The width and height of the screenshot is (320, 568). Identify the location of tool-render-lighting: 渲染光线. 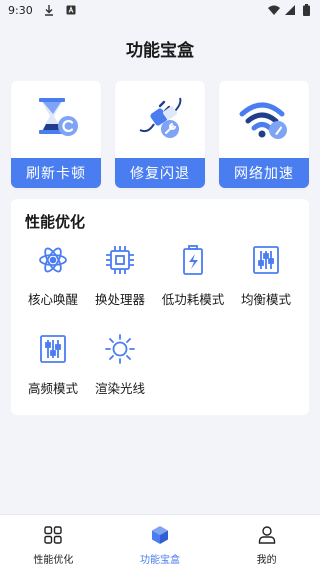
(120, 367).